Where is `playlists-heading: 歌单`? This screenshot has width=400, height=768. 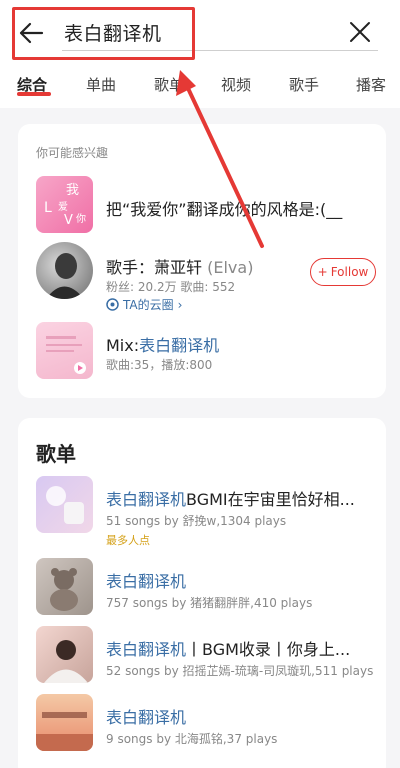
playlists-heading: 歌单 is located at coordinates (56, 454).